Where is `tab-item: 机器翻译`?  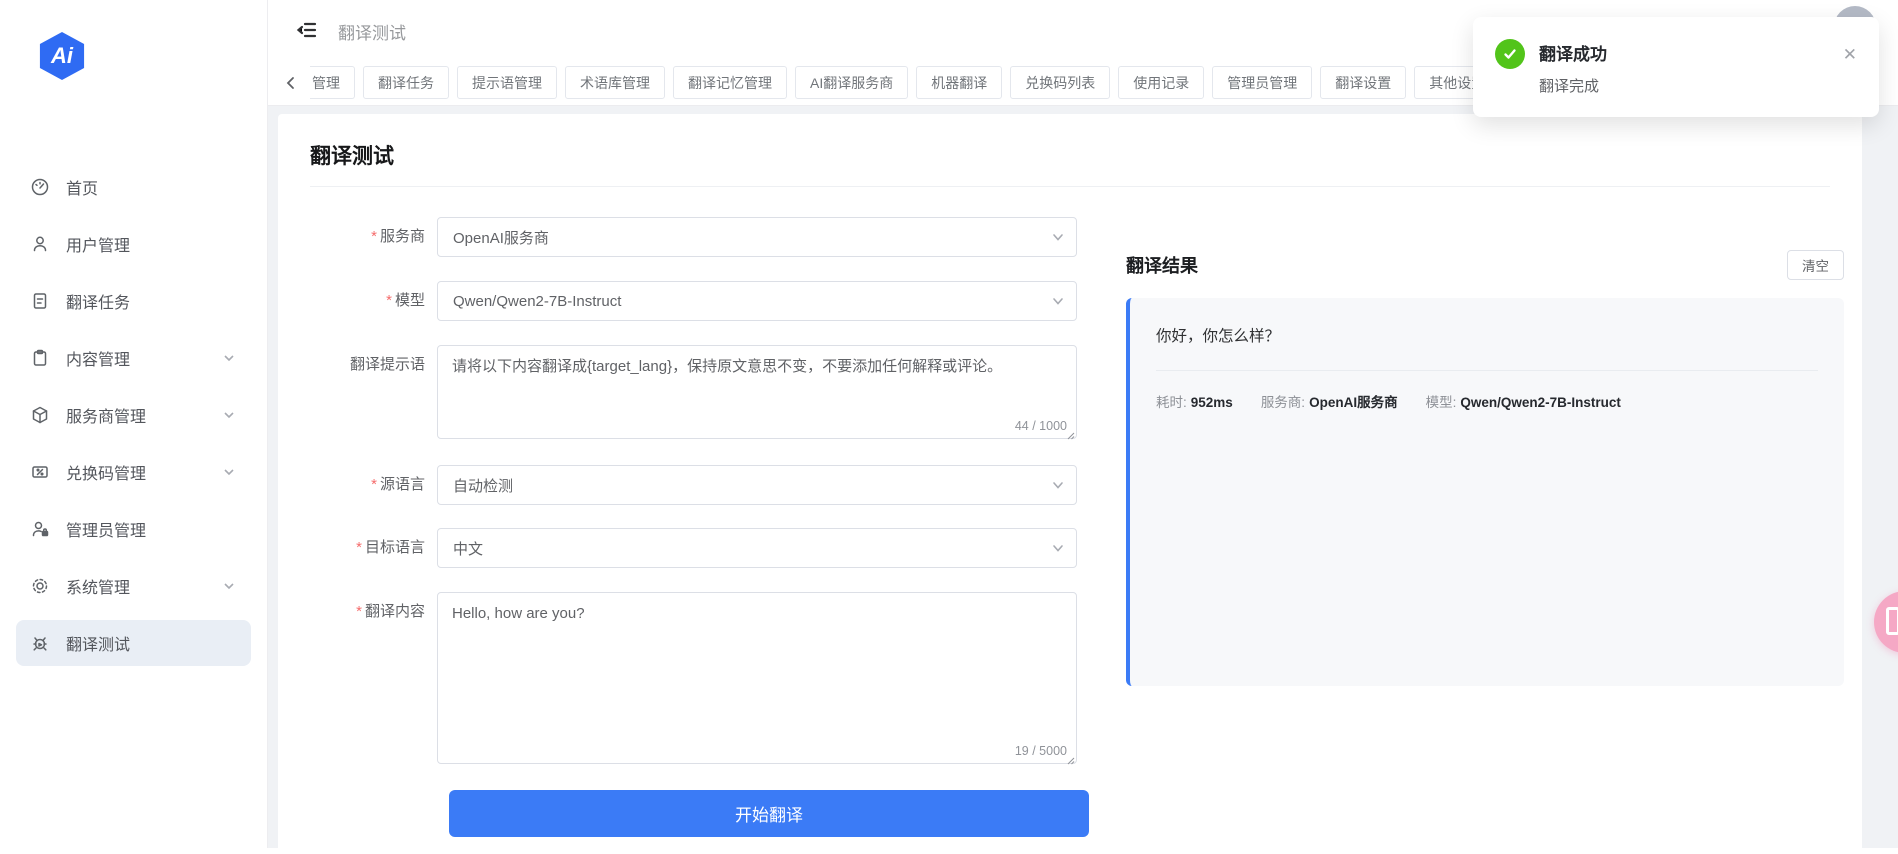
tab-item: 机器翻译 is located at coordinates (959, 82).